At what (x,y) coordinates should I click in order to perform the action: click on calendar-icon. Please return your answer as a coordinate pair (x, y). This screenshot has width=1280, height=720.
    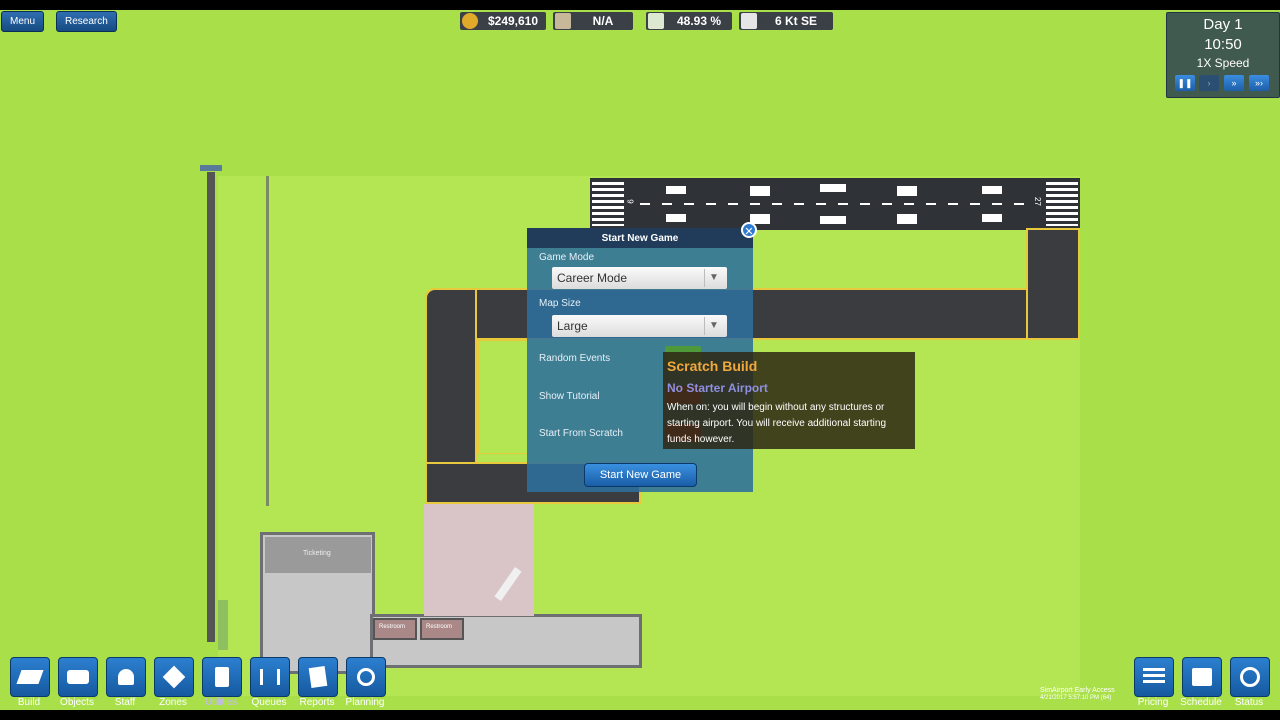
    Looking at the image, I should click on (1202, 677).